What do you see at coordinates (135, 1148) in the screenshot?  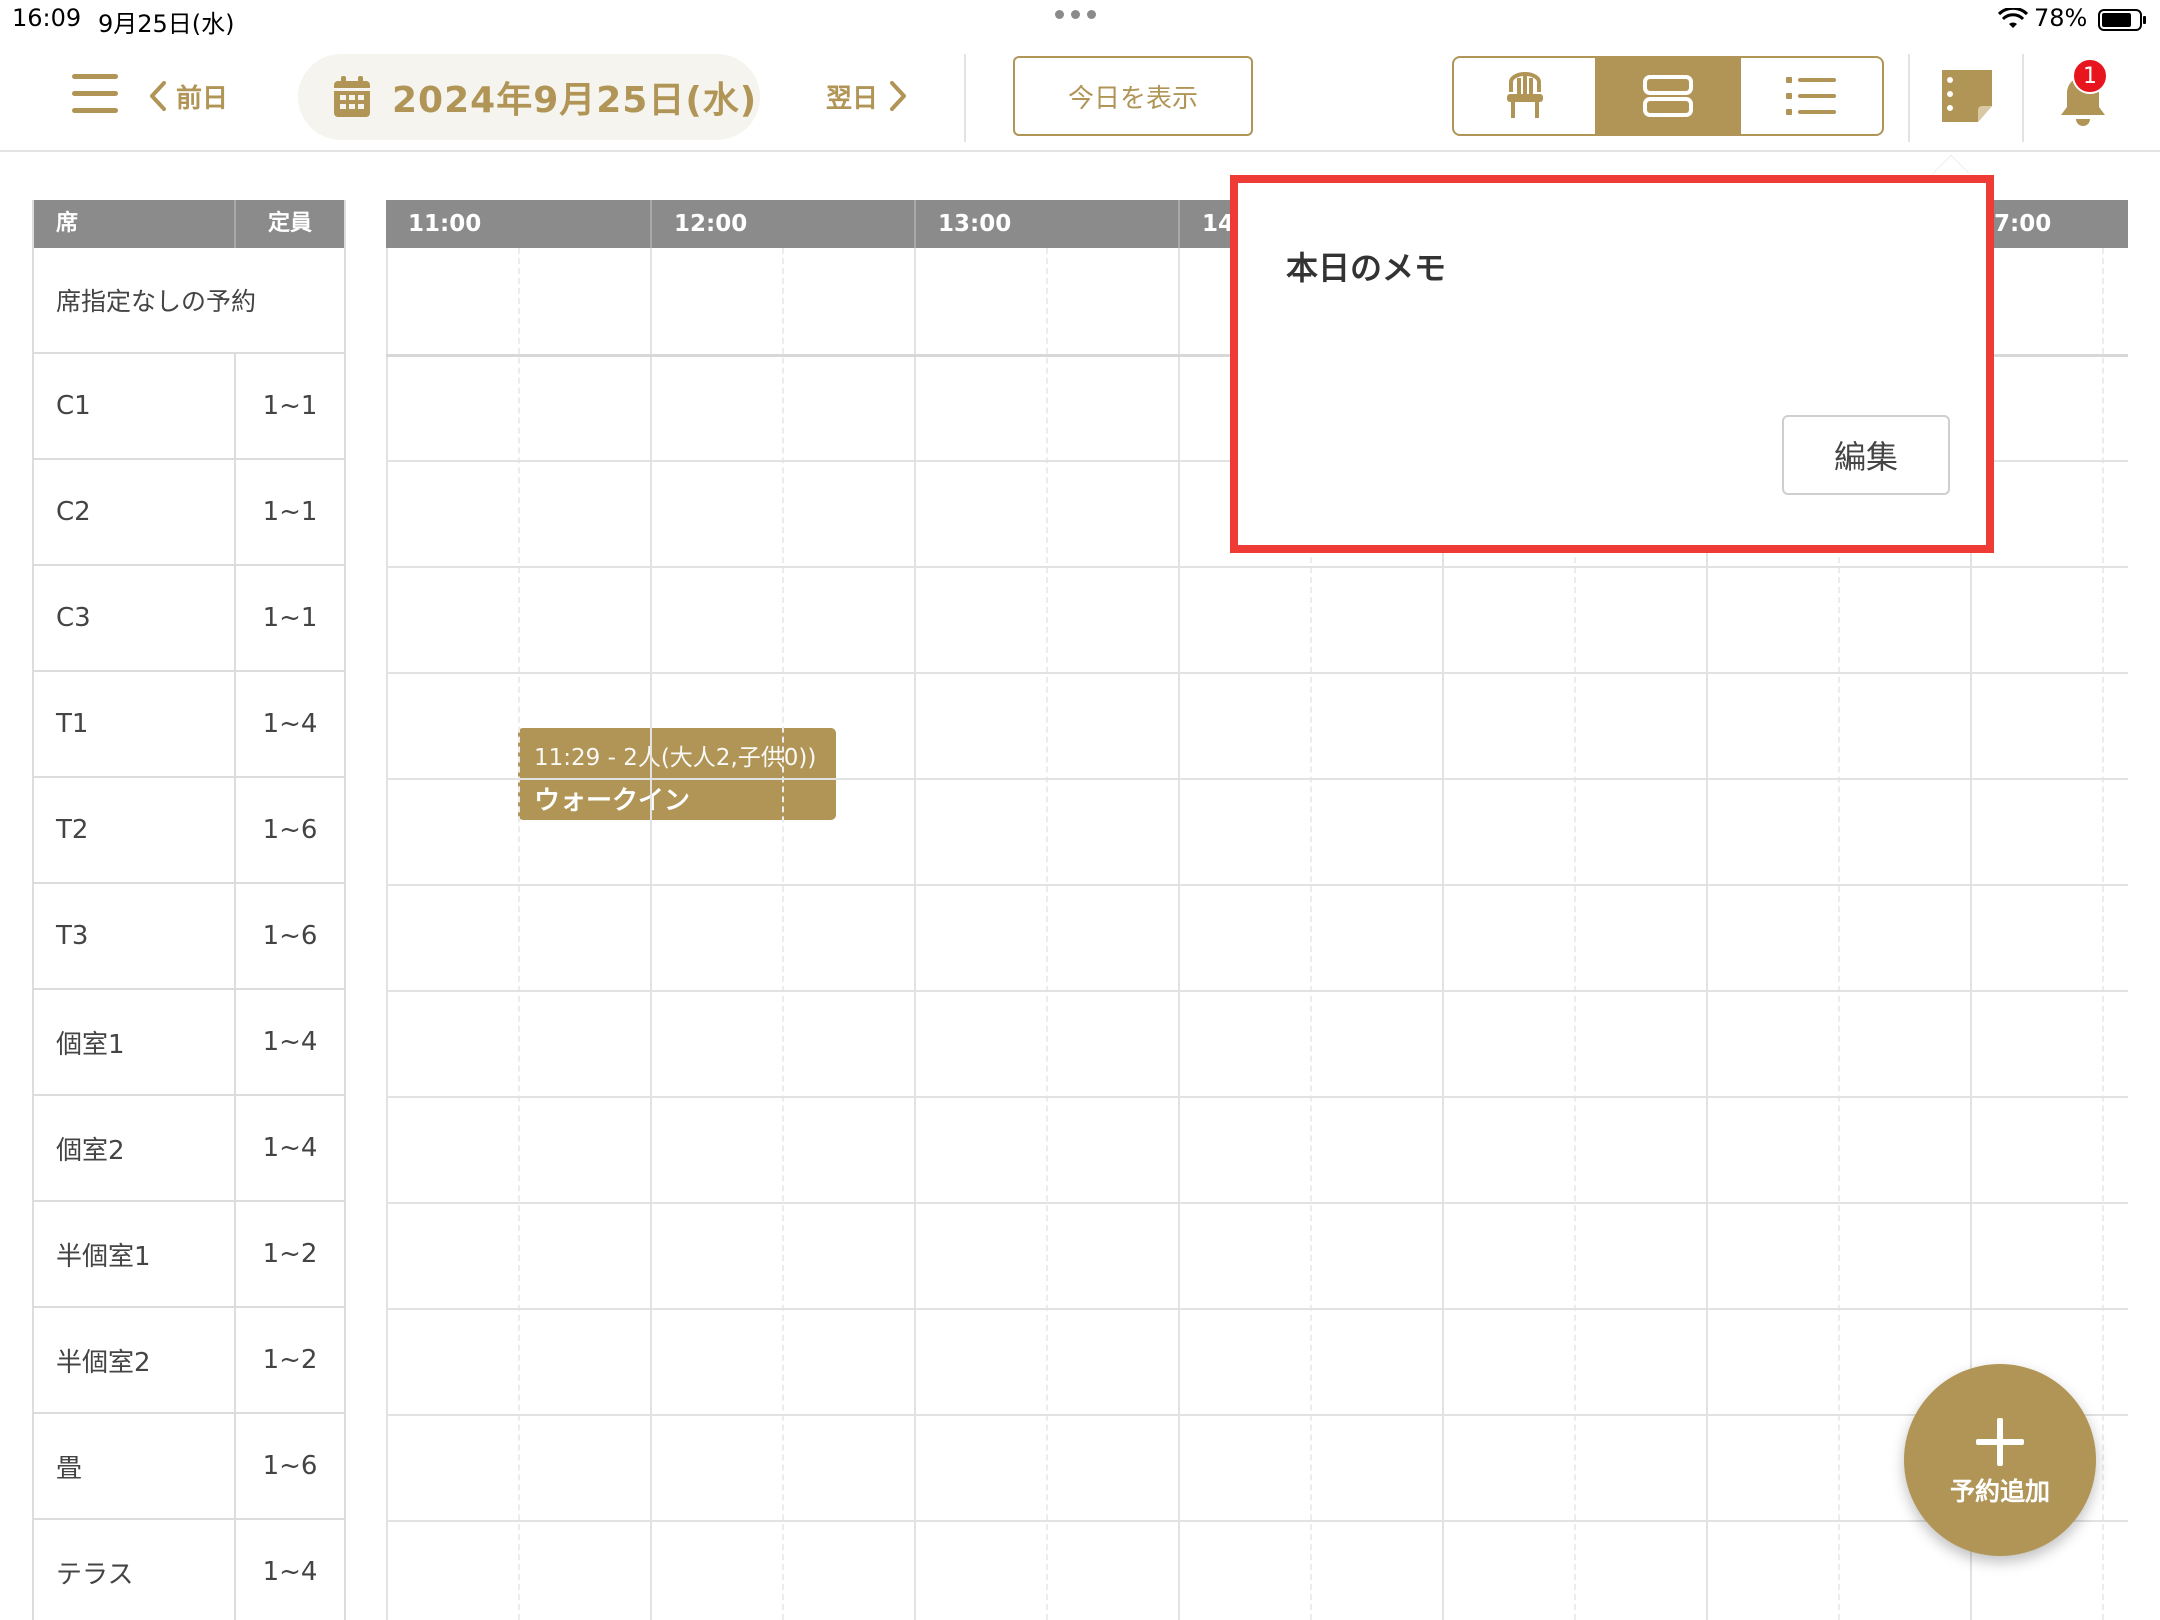 I see `seat-name: 個室2` at bounding box center [135, 1148].